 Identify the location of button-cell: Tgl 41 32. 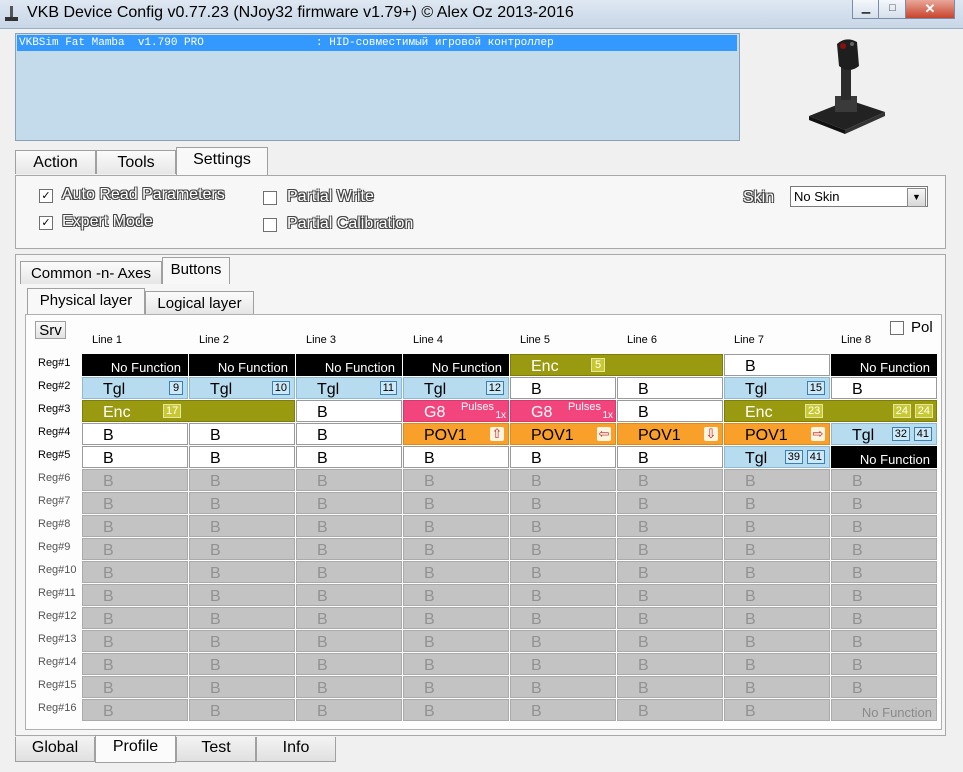
(884, 434).